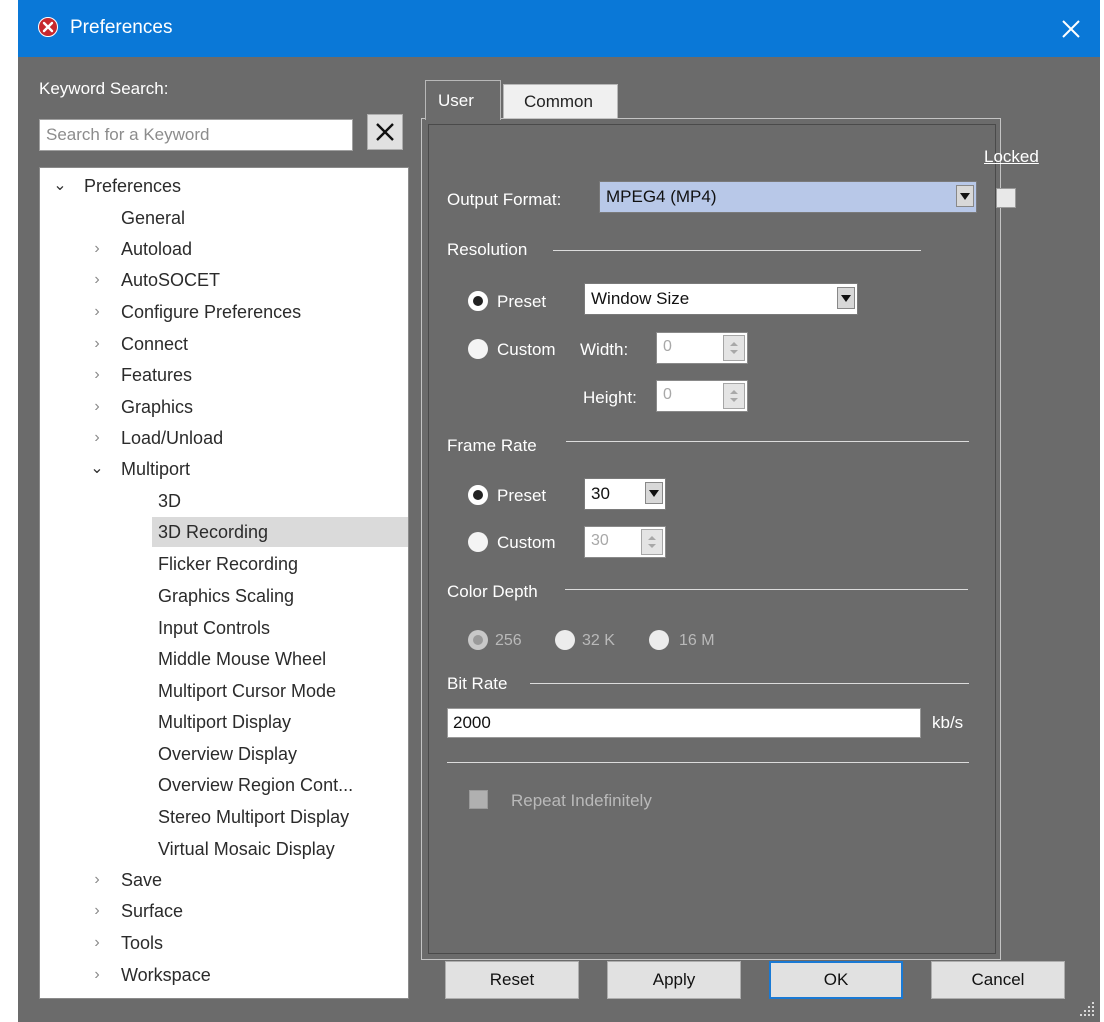 This screenshot has width=1104, height=1022. What do you see at coordinates (522, 495) in the screenshot?
I see `frame-rate-preset-label: Preset` at bounding box center [522, 495].